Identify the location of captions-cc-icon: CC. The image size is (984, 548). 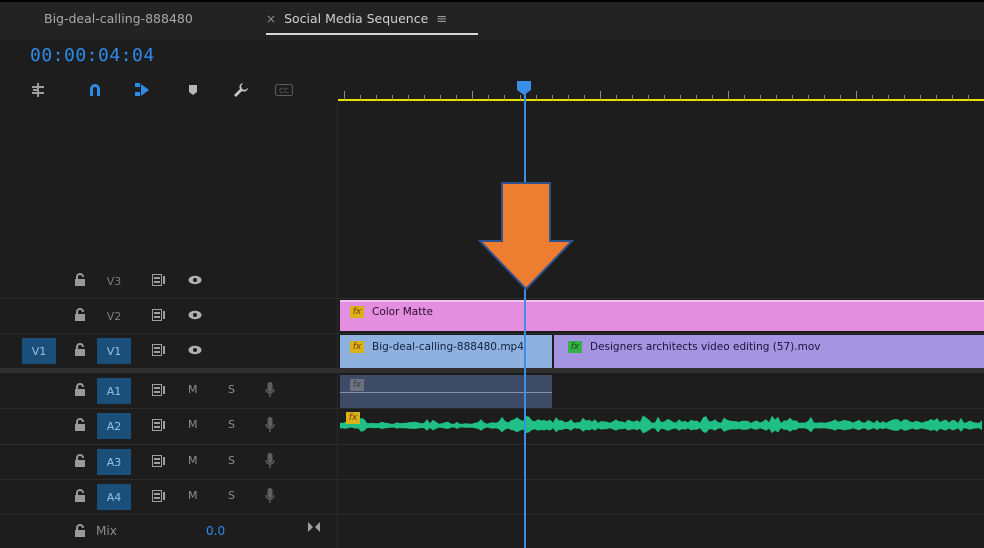
(284, 90).